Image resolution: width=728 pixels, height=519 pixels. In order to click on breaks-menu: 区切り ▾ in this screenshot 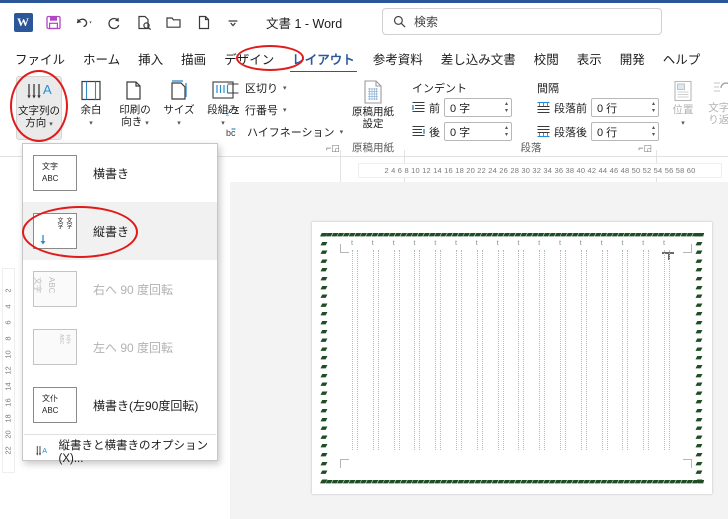, I will do `click(256, 88)`.